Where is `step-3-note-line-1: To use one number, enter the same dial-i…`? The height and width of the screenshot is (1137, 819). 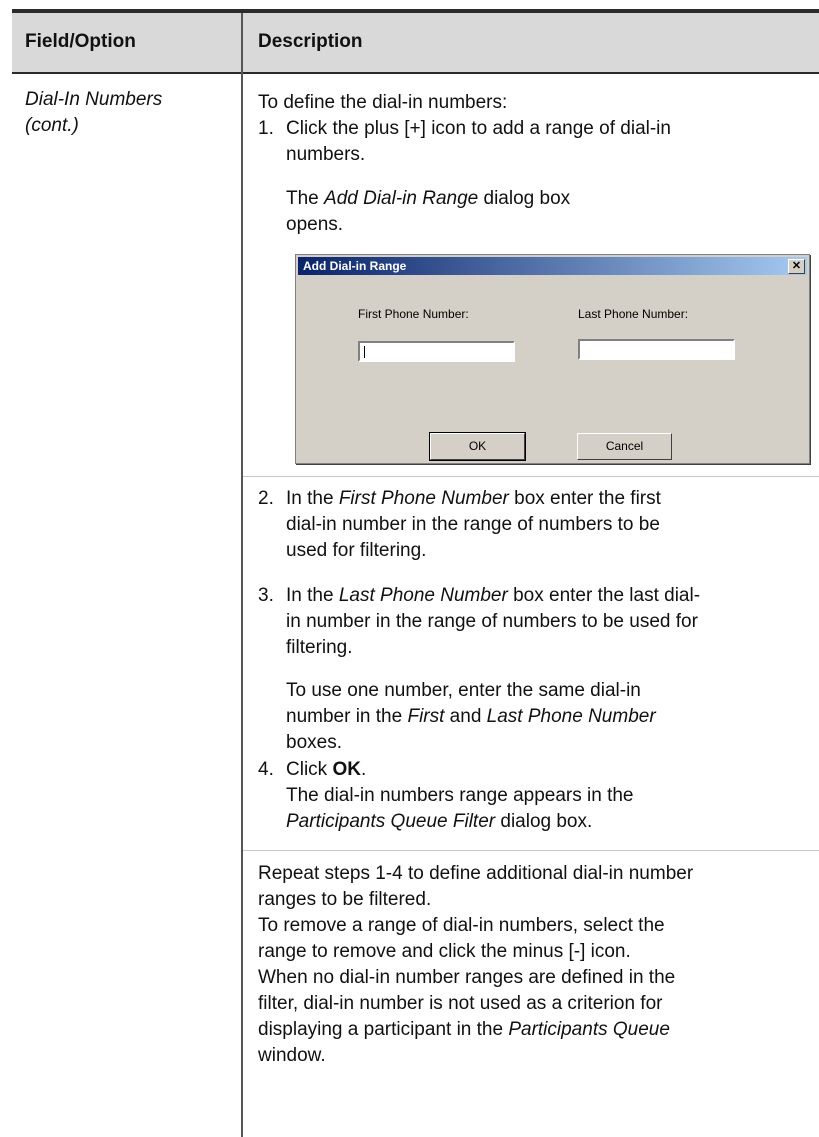
step-3-note-line-1: To use one number, enter the same dial-i… is located at coordinates (463, 690).